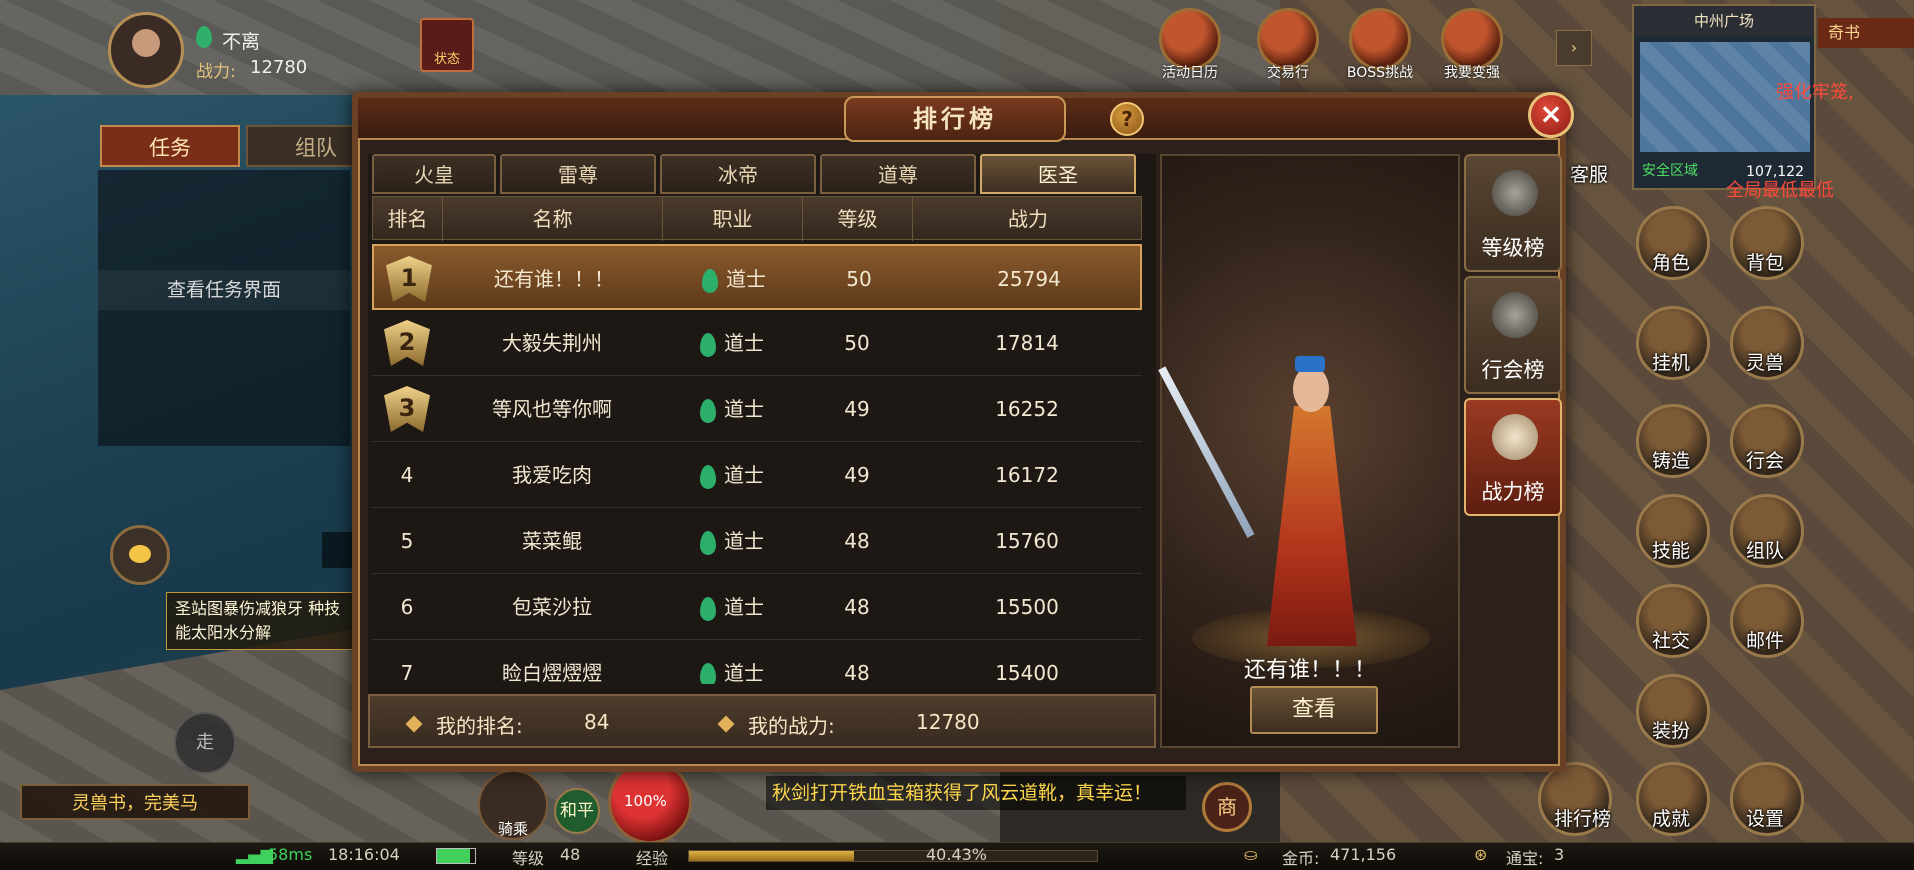 The width and height of the screenshot is (1914, 870). I want to click on power-cell: 25794, so click(1029, 279).